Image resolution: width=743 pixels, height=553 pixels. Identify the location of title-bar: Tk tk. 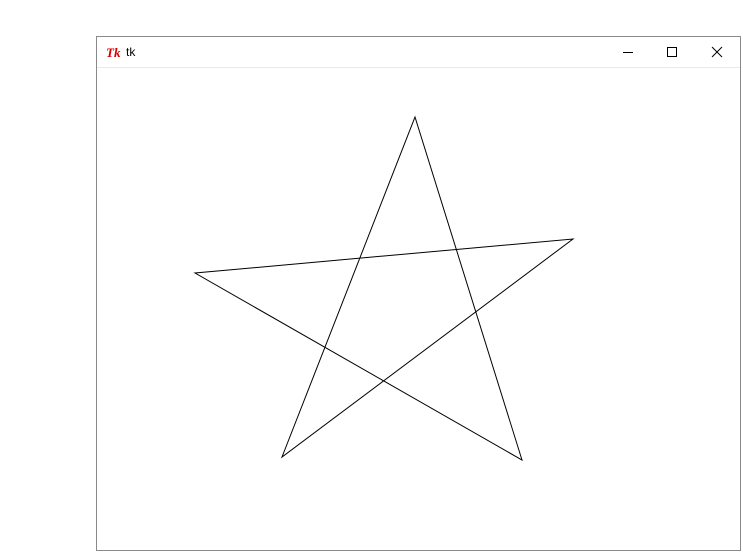
(418, 52).